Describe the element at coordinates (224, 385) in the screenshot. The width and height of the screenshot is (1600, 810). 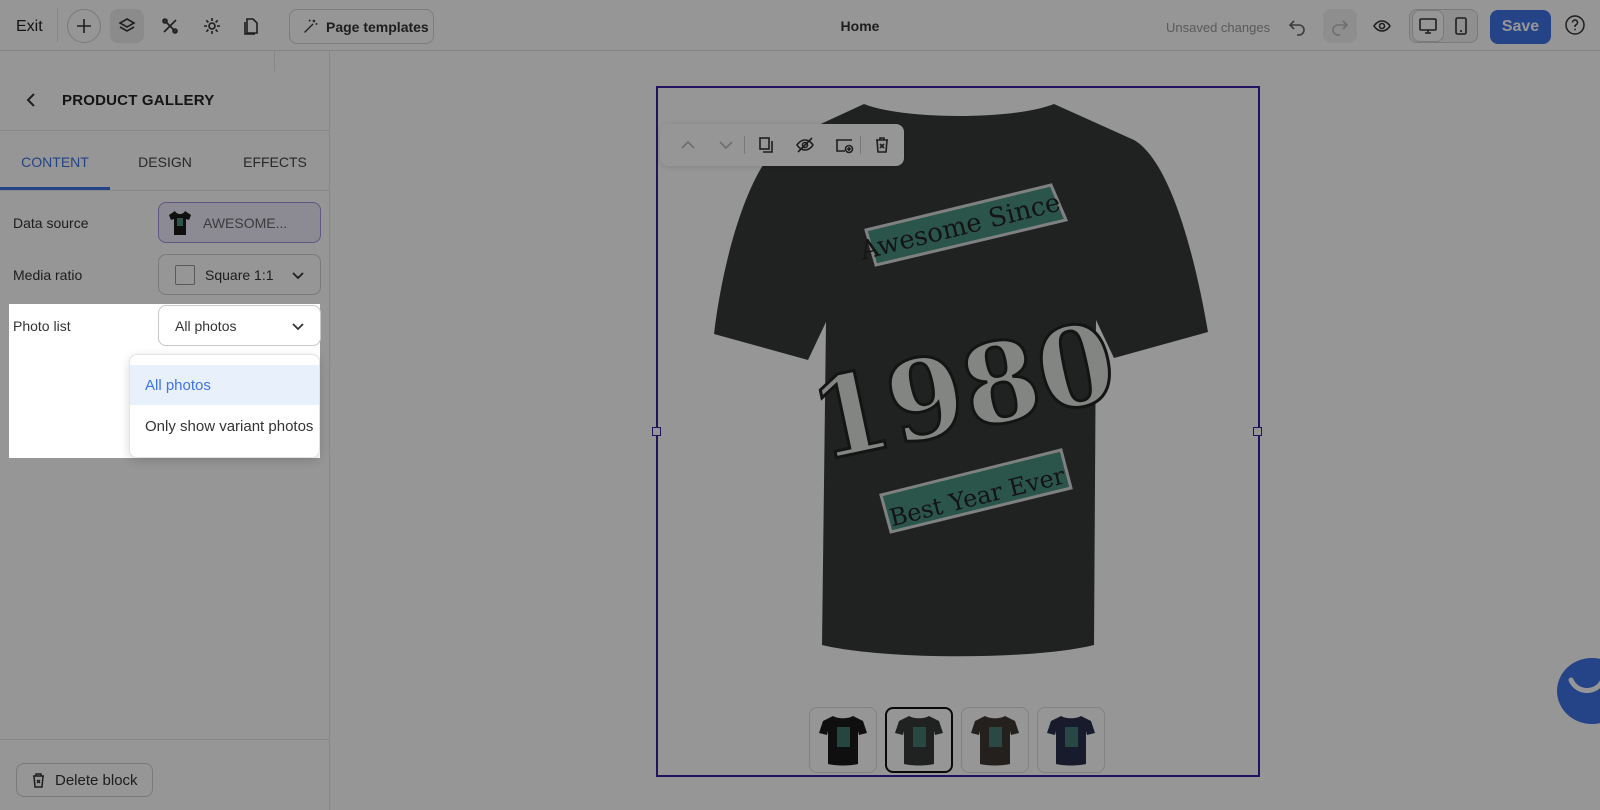
I see `dropdown-option-all-photos: All photos` at that location.